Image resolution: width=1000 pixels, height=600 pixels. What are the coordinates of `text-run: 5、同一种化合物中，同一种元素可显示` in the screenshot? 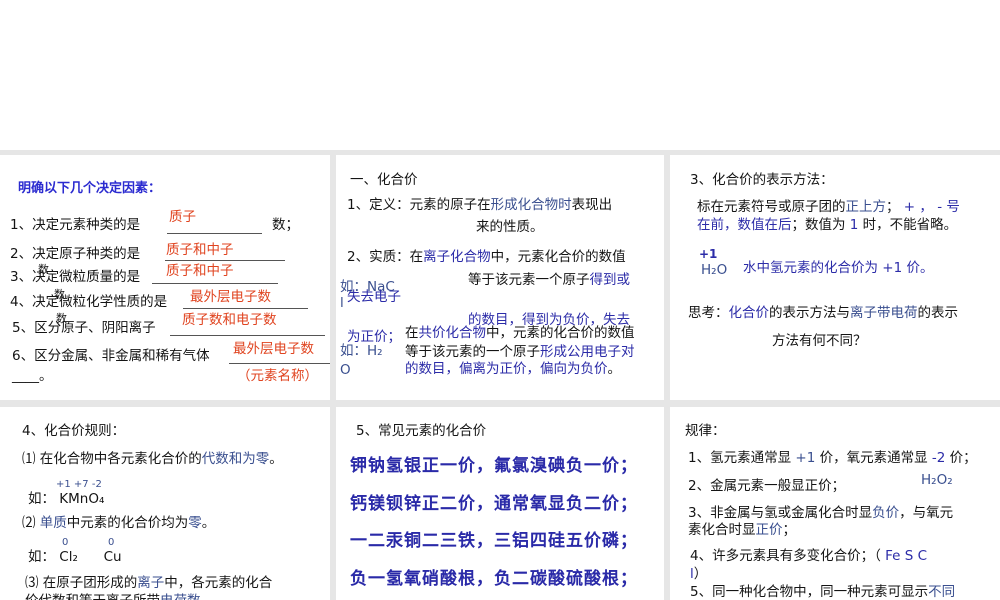 It's located at (809, 592).